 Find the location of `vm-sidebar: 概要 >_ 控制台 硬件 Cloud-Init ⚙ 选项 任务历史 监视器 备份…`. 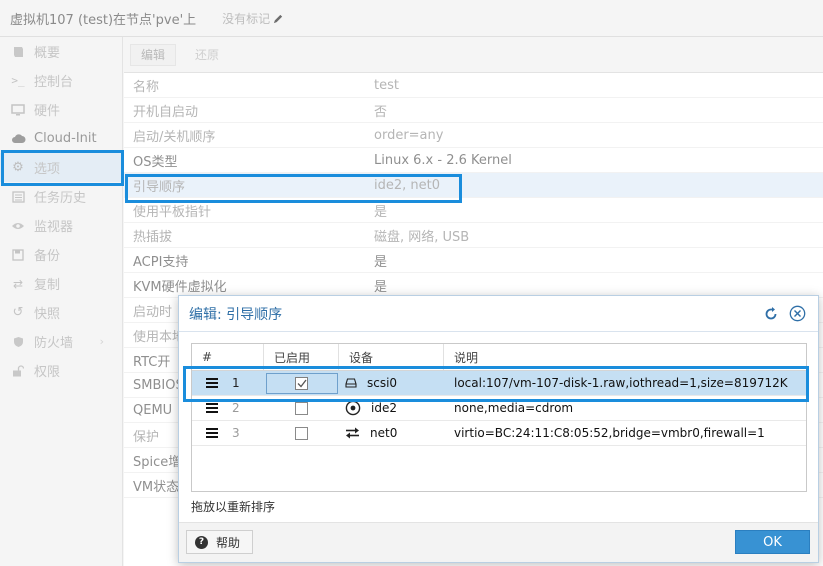

vm-sidebar: 概要 >_ 控制台 硬件 Cloud-Init ⚙ 选项 任务历史 监视器 备份… is located at coordinates (61, 301).